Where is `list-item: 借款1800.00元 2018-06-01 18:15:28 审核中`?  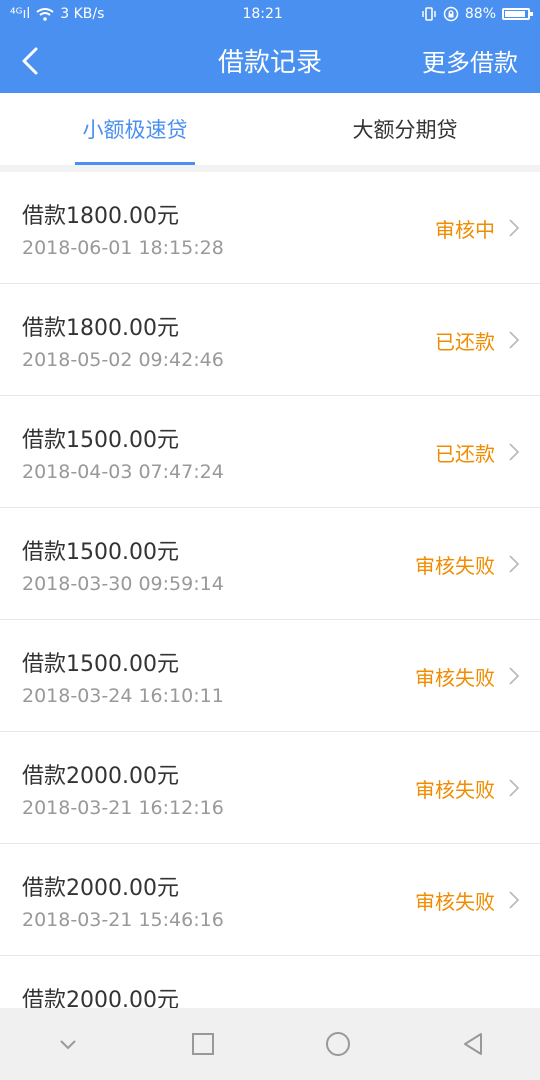 list-item: 借款1800.00元 2018-06-01 18:15:28 审核中 is located at coordinates (270, 228).